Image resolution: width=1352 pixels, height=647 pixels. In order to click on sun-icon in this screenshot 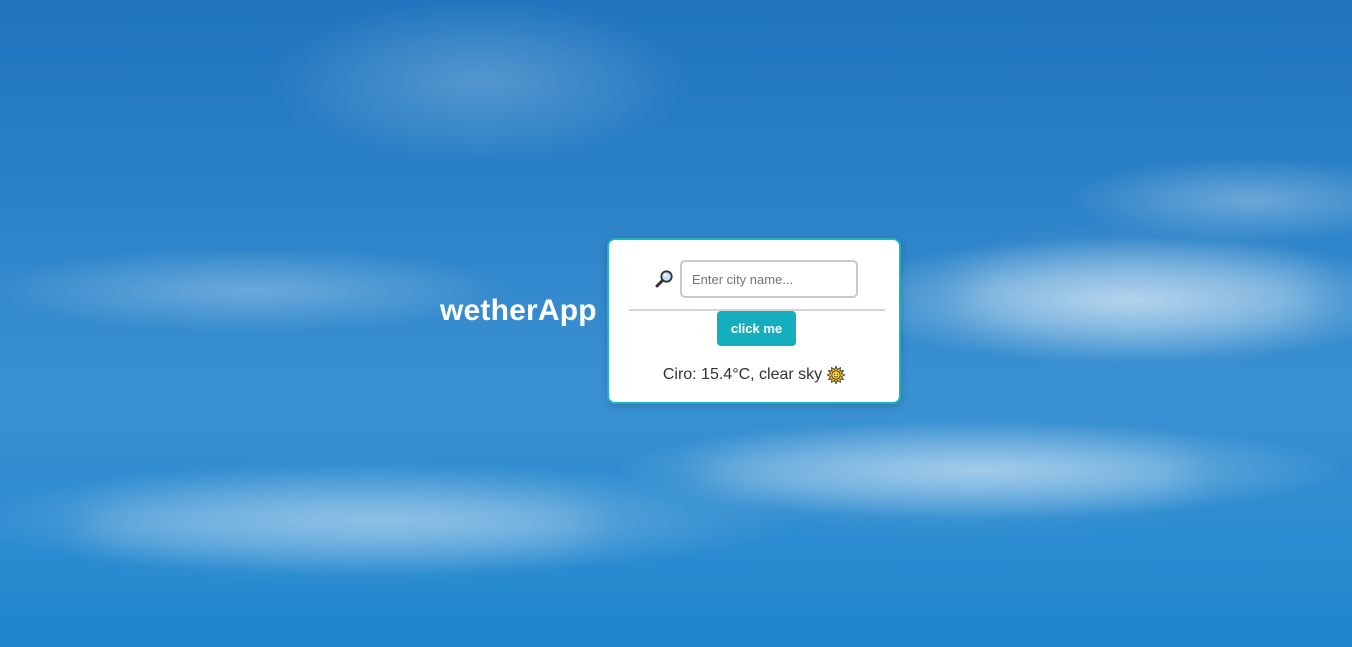, I will do `click(836, 375)`.